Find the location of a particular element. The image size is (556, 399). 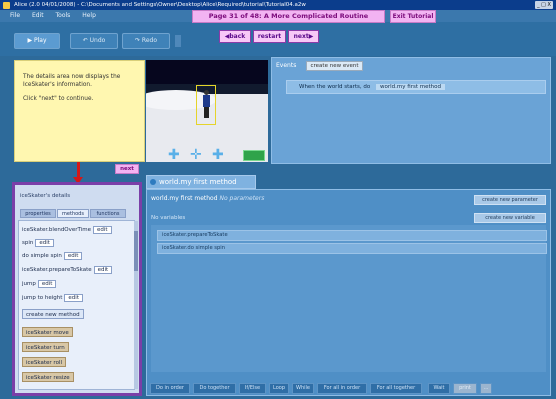

scrollbar-thumb is located at coordinates (136, 251).